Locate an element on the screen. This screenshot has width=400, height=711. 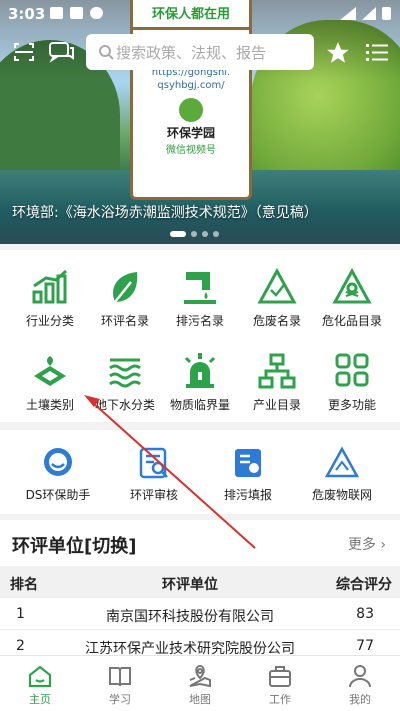
status-bar: 3:03 is located at coordinates (200, 14).